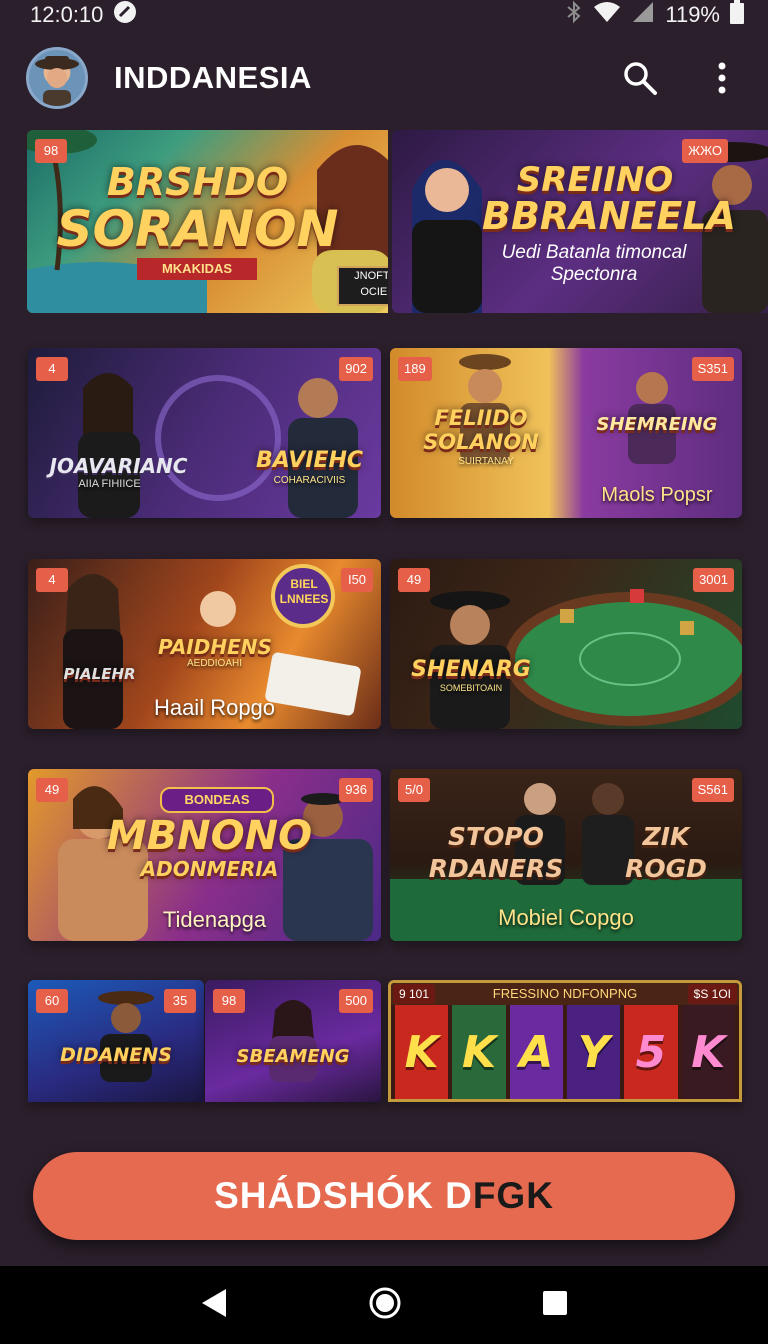 The width and height of the screenshot is (768, 1344). I want to click on game-badge: 500, so click(356, 1001).